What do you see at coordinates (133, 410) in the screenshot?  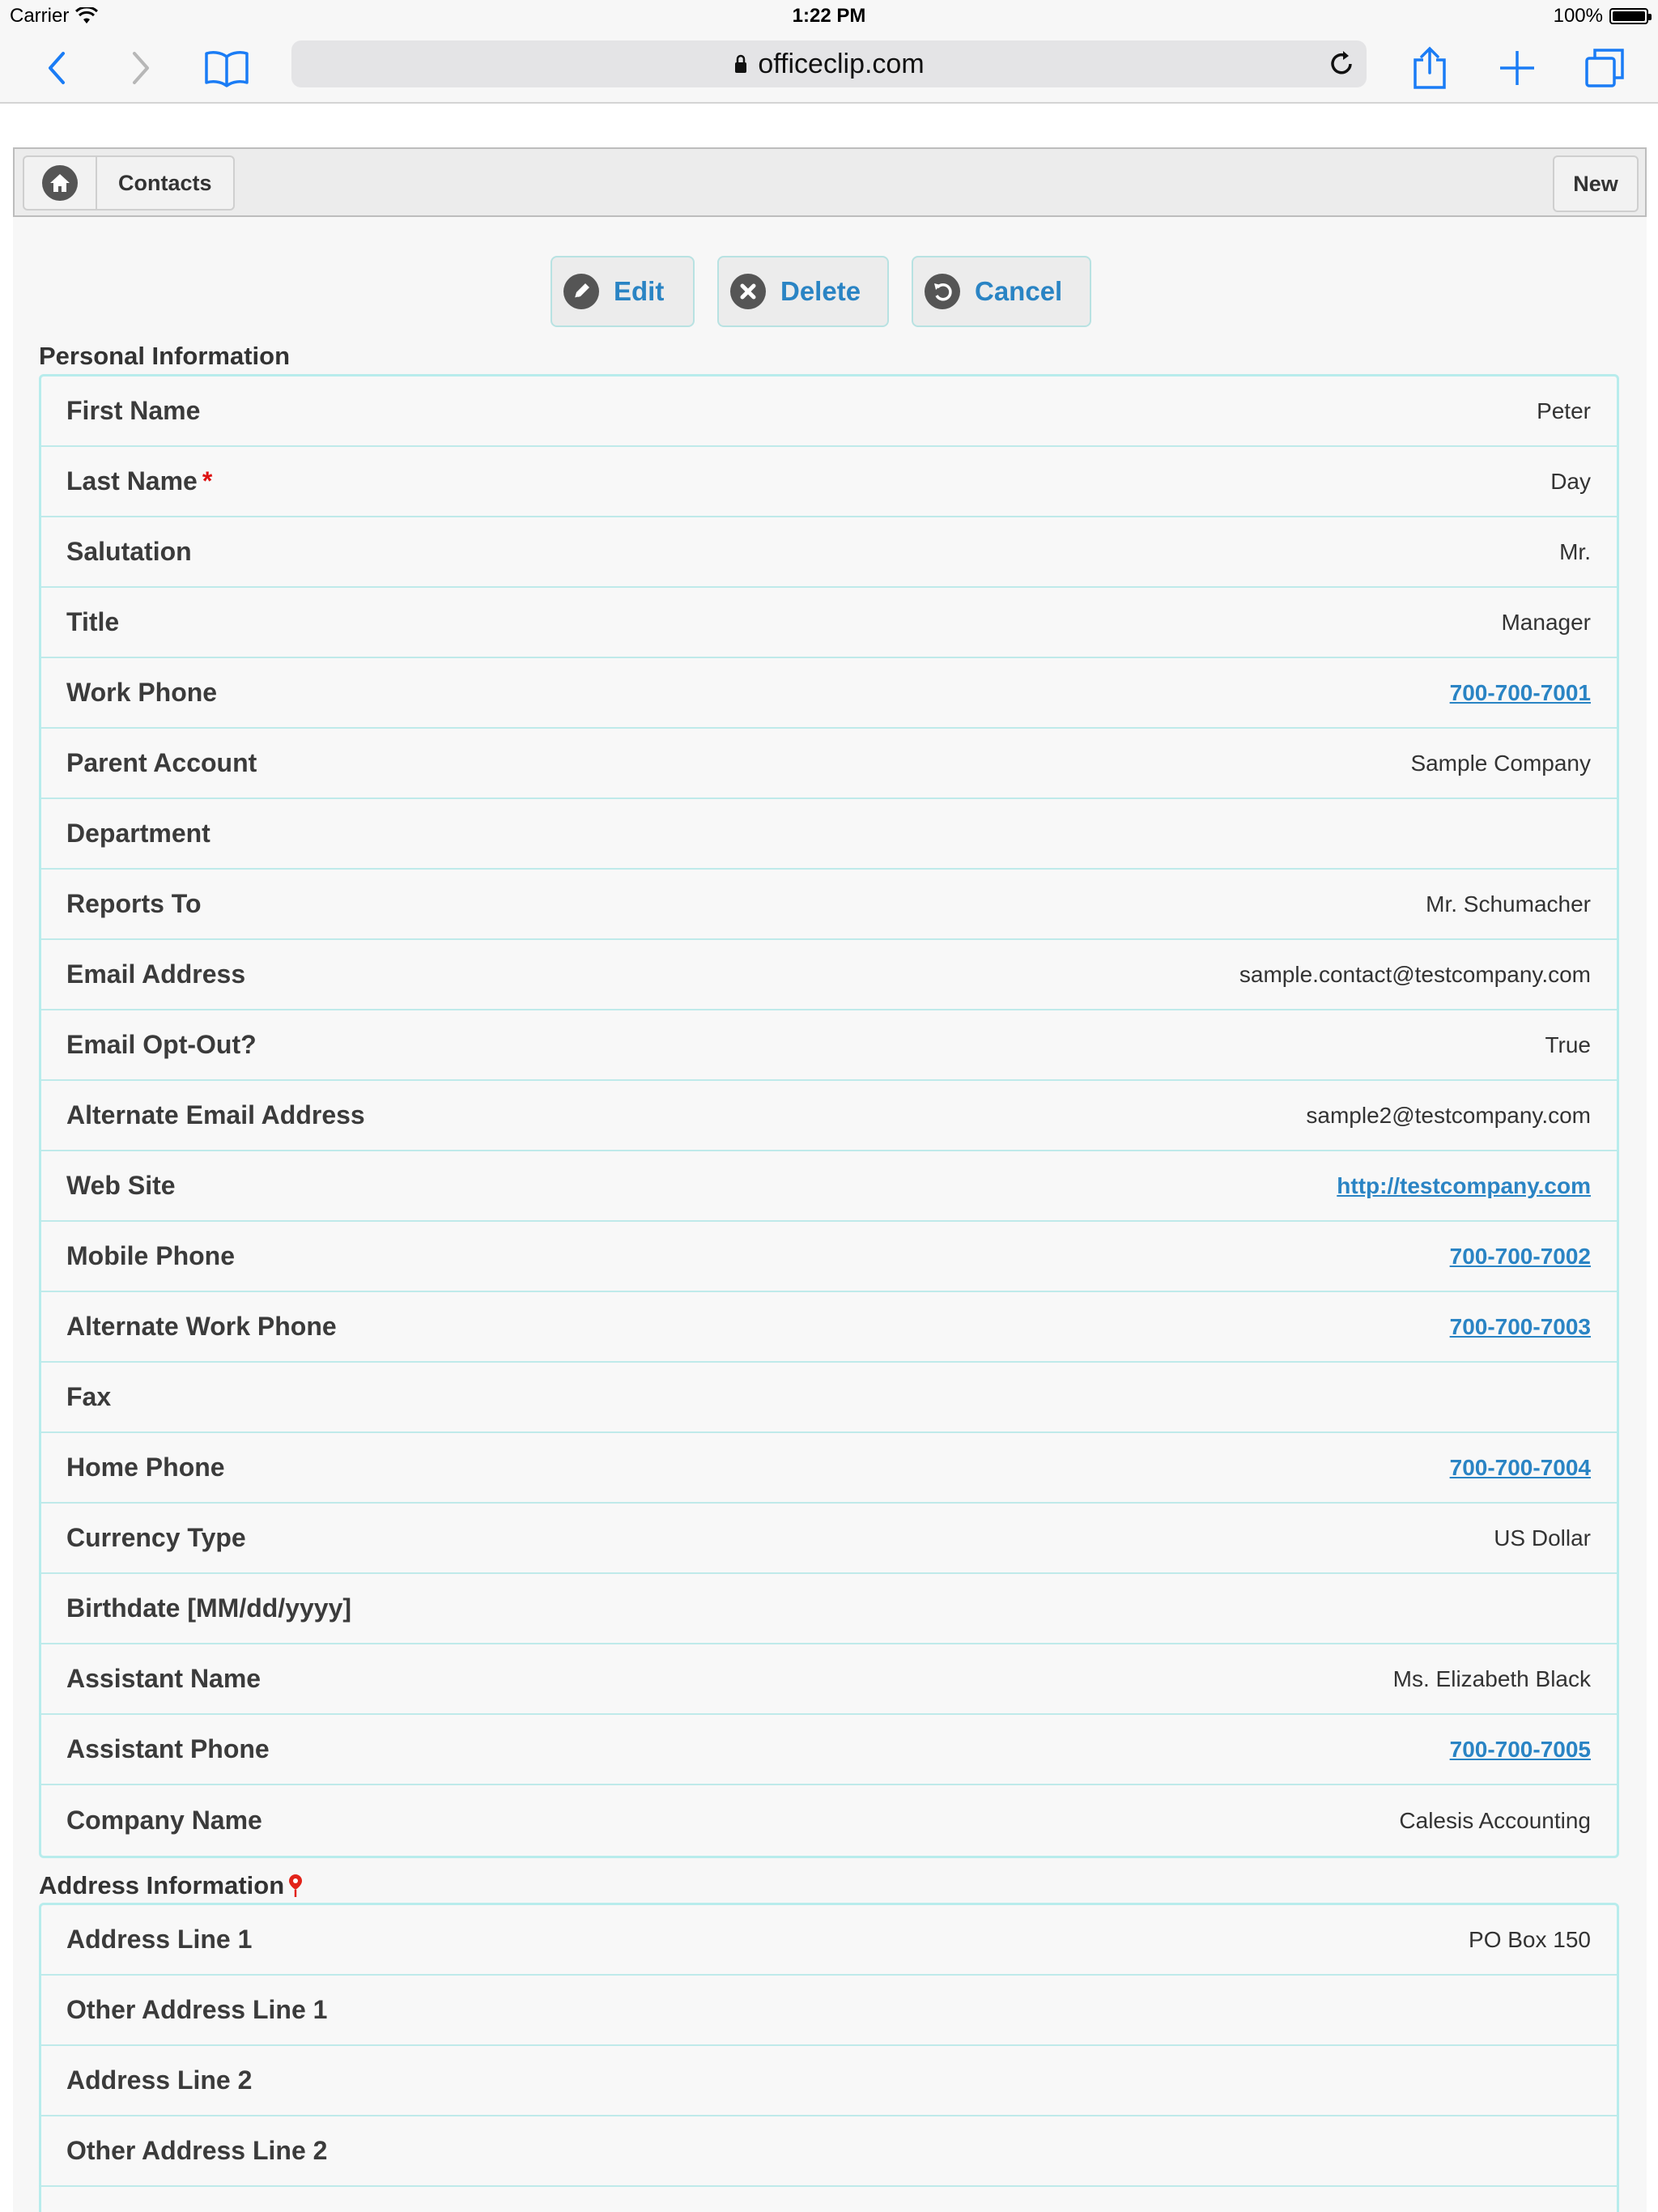 I see `field-label: First Name` at bounding box center [133, 410].